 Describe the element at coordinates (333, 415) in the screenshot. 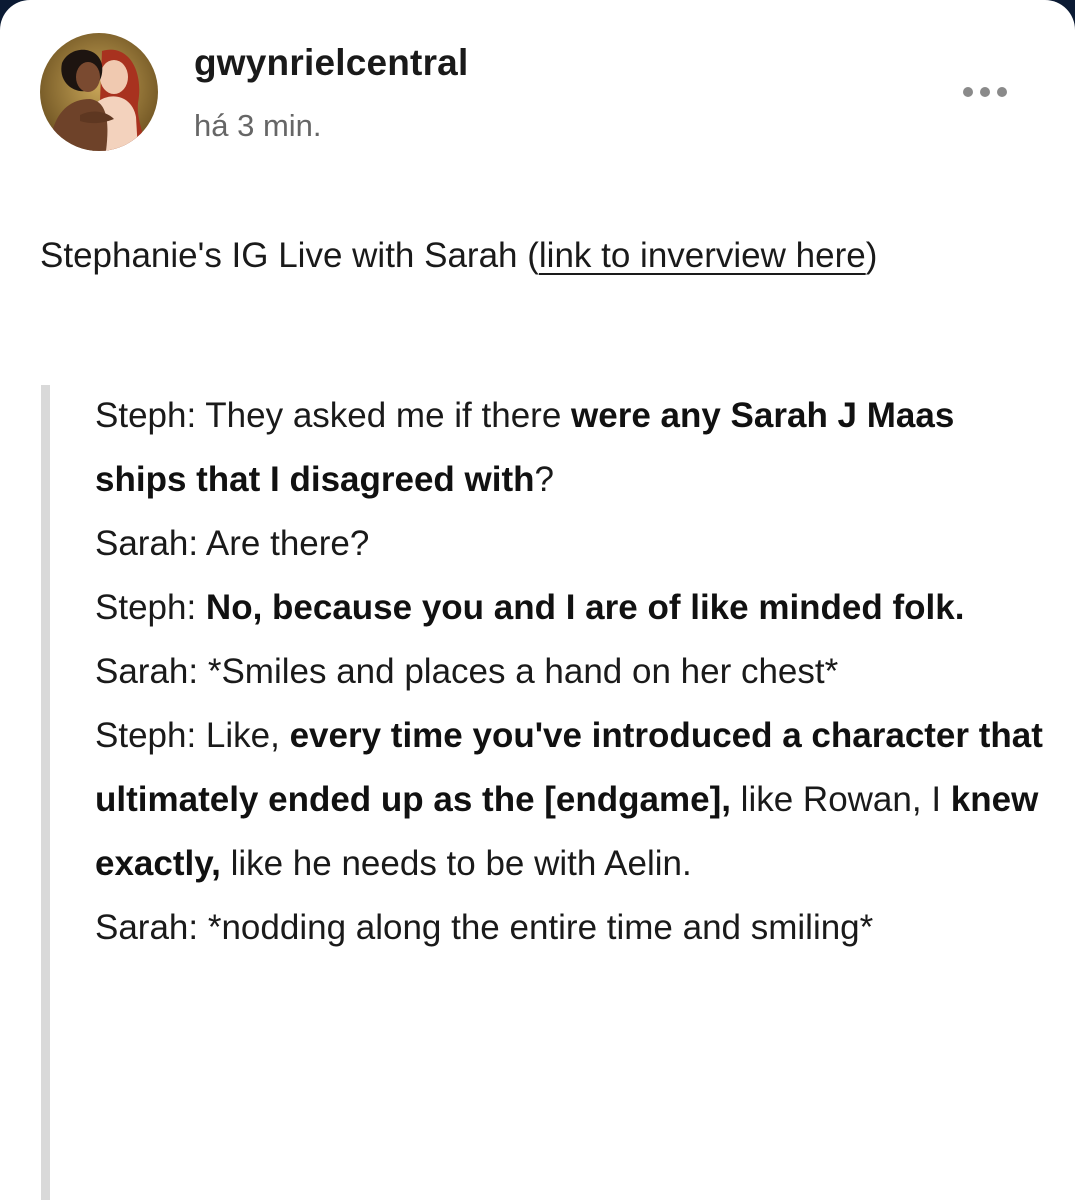

I see `quote-text: Steph: They asked me if there` at that location.